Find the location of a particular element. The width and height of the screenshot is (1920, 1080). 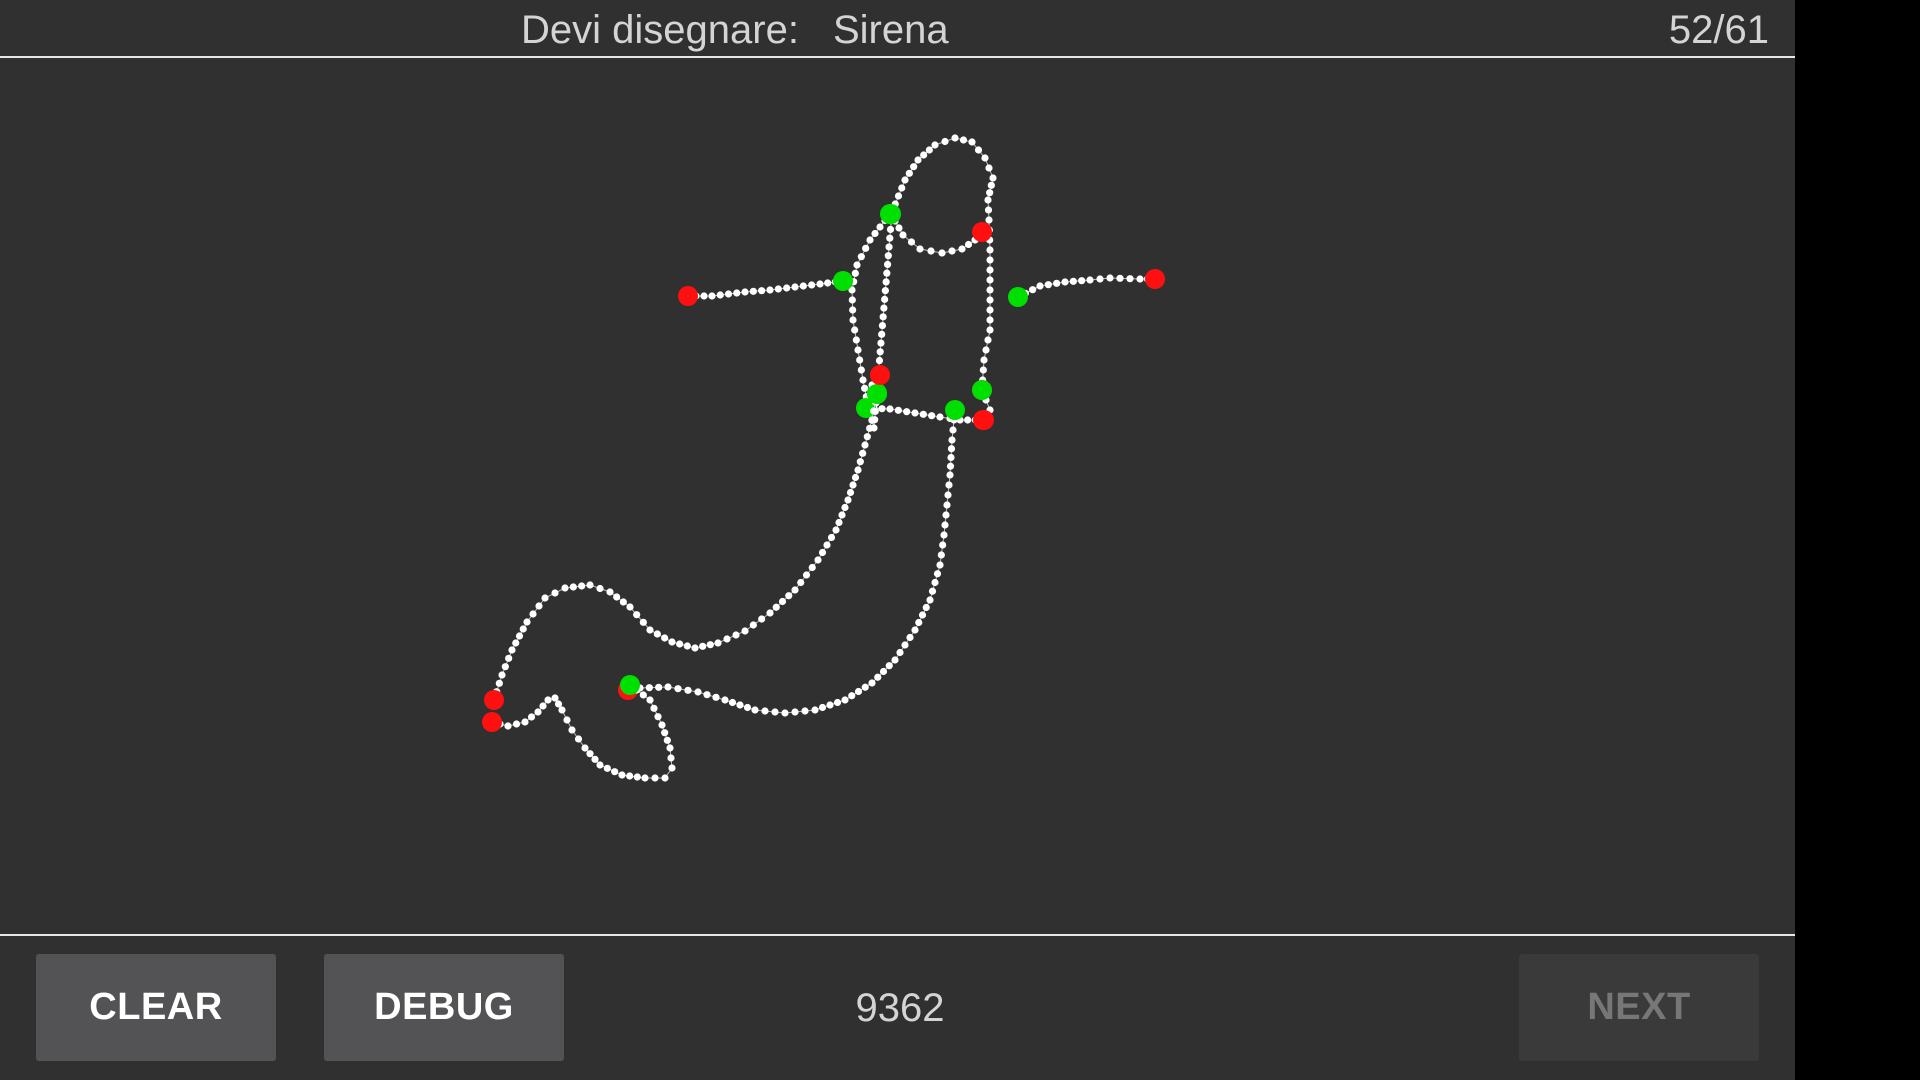

clear-button: CLEAR is located at coordinates (156, 1007).